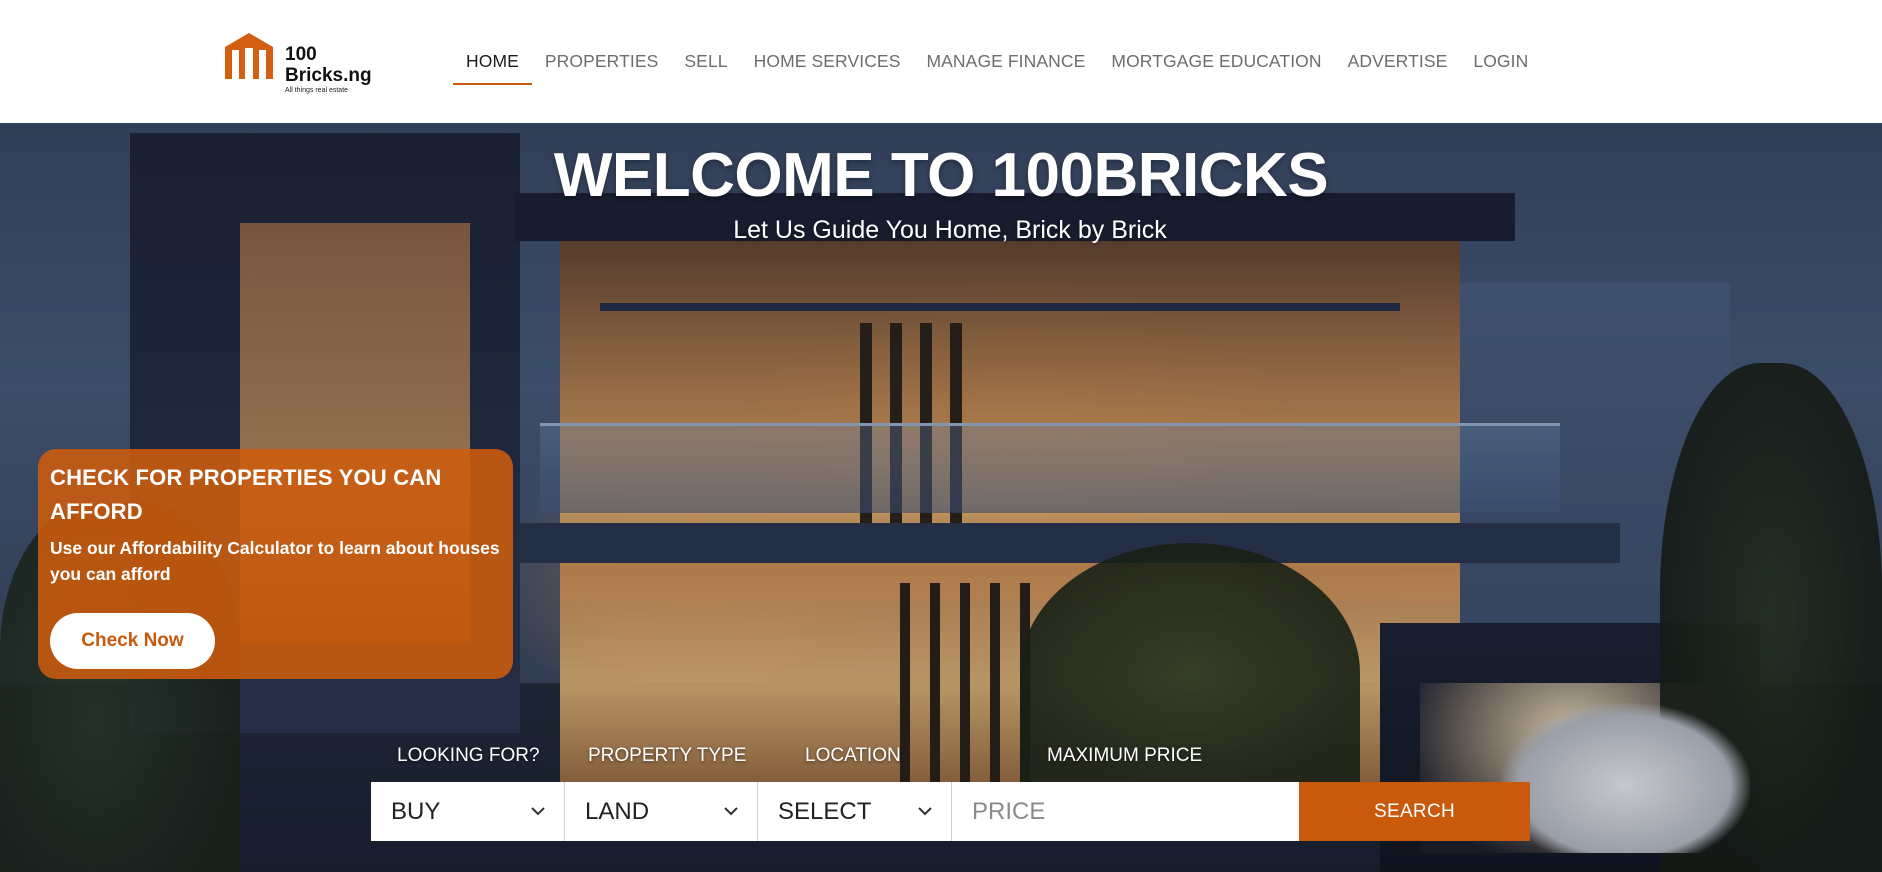 This screenshot has height=872, width=1882. What do you see at coordinates (617, 811) in the screenshot?
I see `property-type-value: LAND` at bounding box center [617, 811].